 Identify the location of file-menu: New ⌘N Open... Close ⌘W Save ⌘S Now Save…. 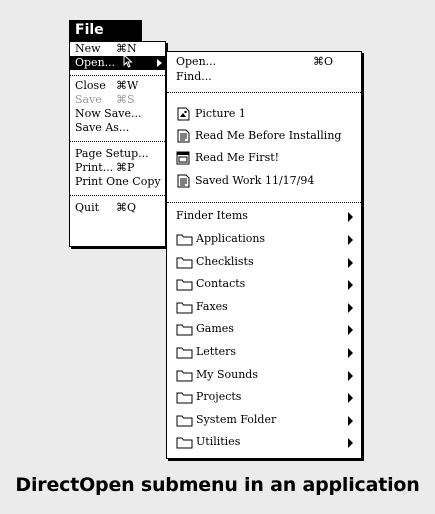
(117, 144).